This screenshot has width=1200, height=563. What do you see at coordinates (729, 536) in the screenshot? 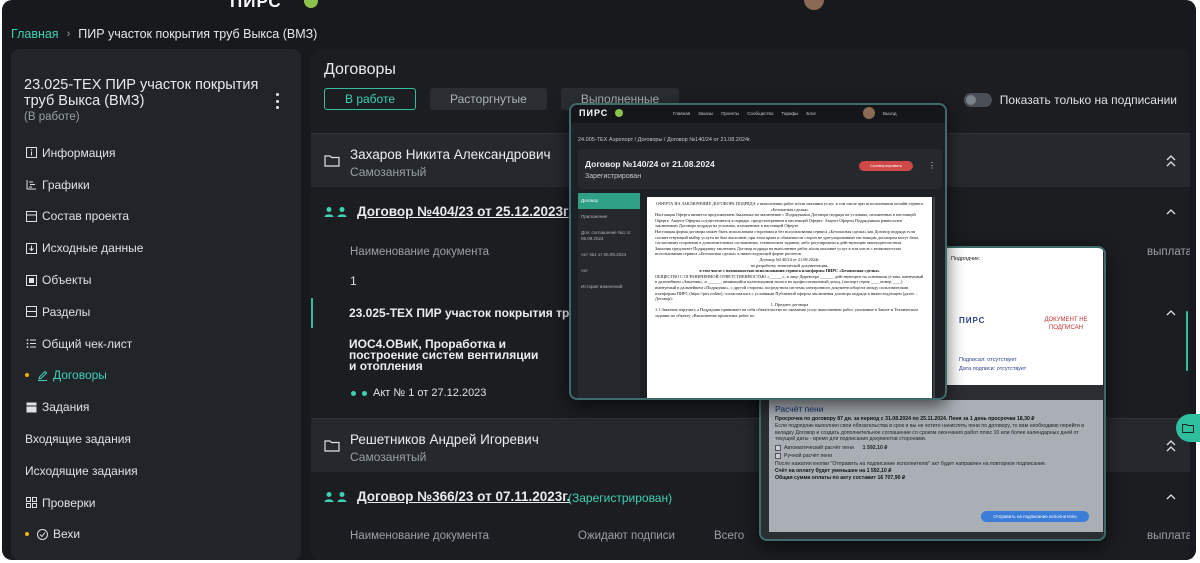
I see `column-header-total: Всего` at bounding box center [729, 536].